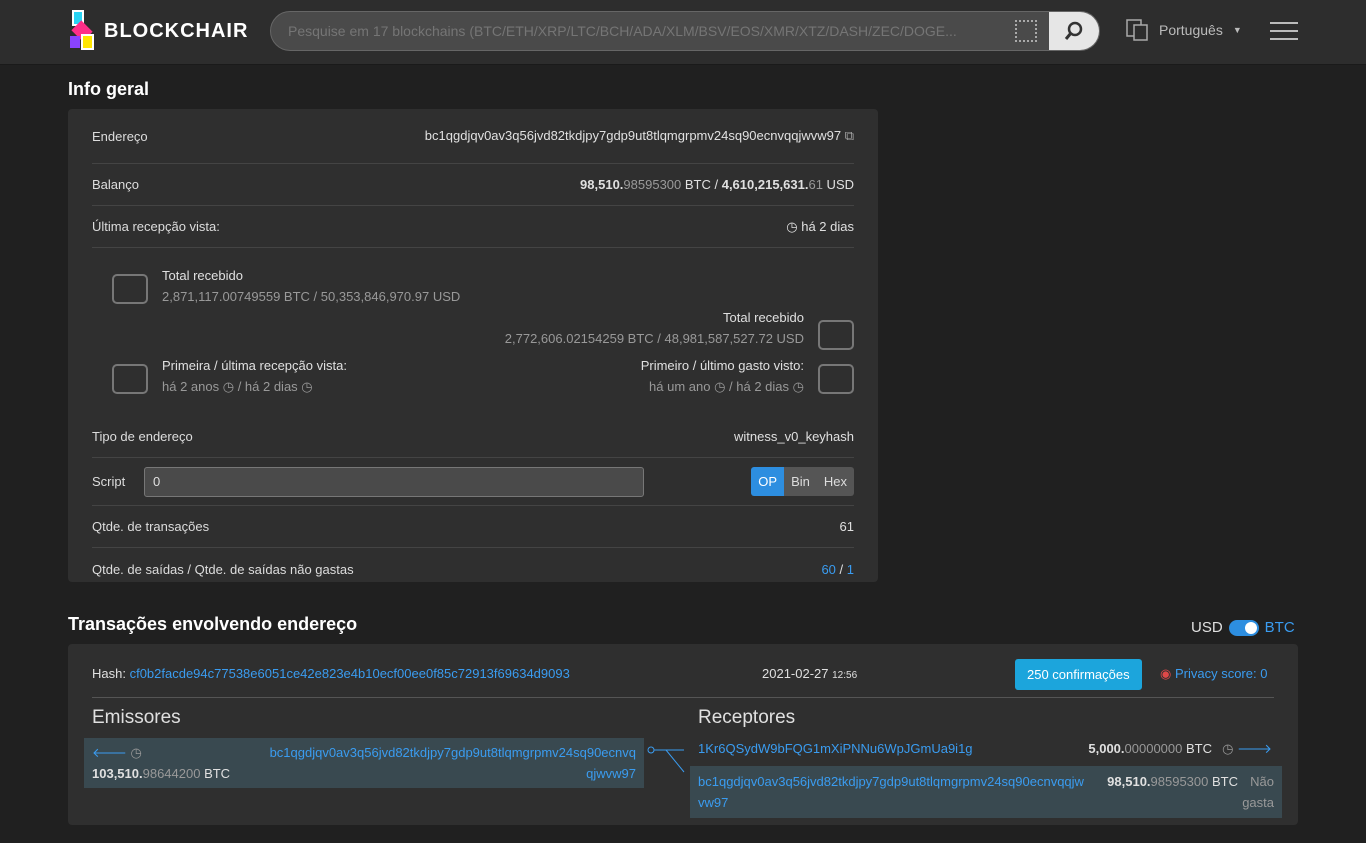 This screenshot has width=1366, height=843. I want to click on privacy-score-link: ◉ Privacy score: 0, so click(1213, 674).